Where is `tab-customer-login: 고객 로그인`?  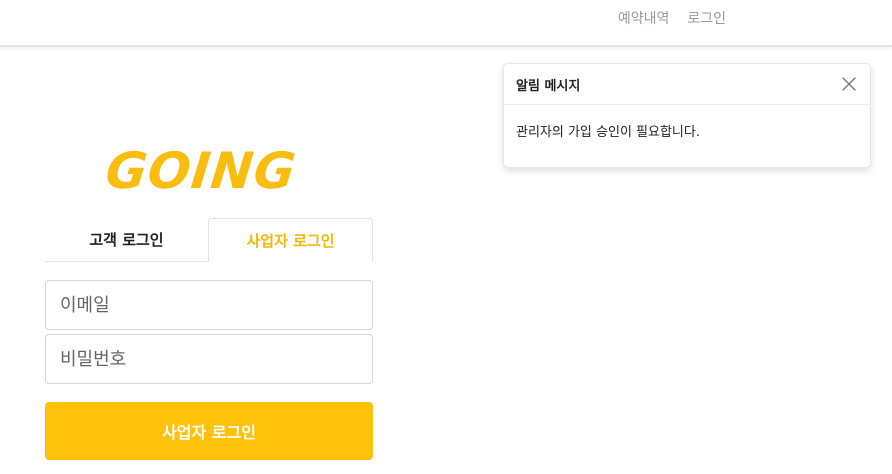 tab-customer-login: 고객 로그인 is located at coordinates (126, 240).